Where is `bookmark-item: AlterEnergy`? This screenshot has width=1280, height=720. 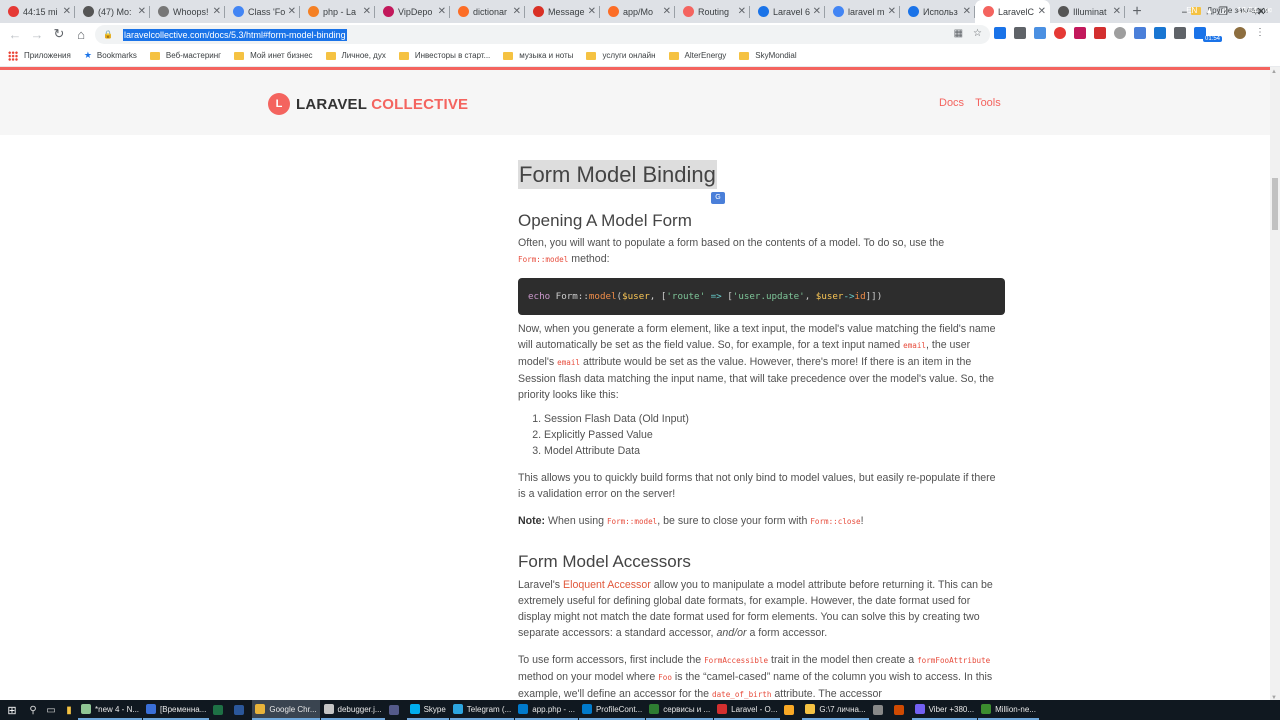 bookmark-item: AlterEnergy is located at coordinates (697, 55).